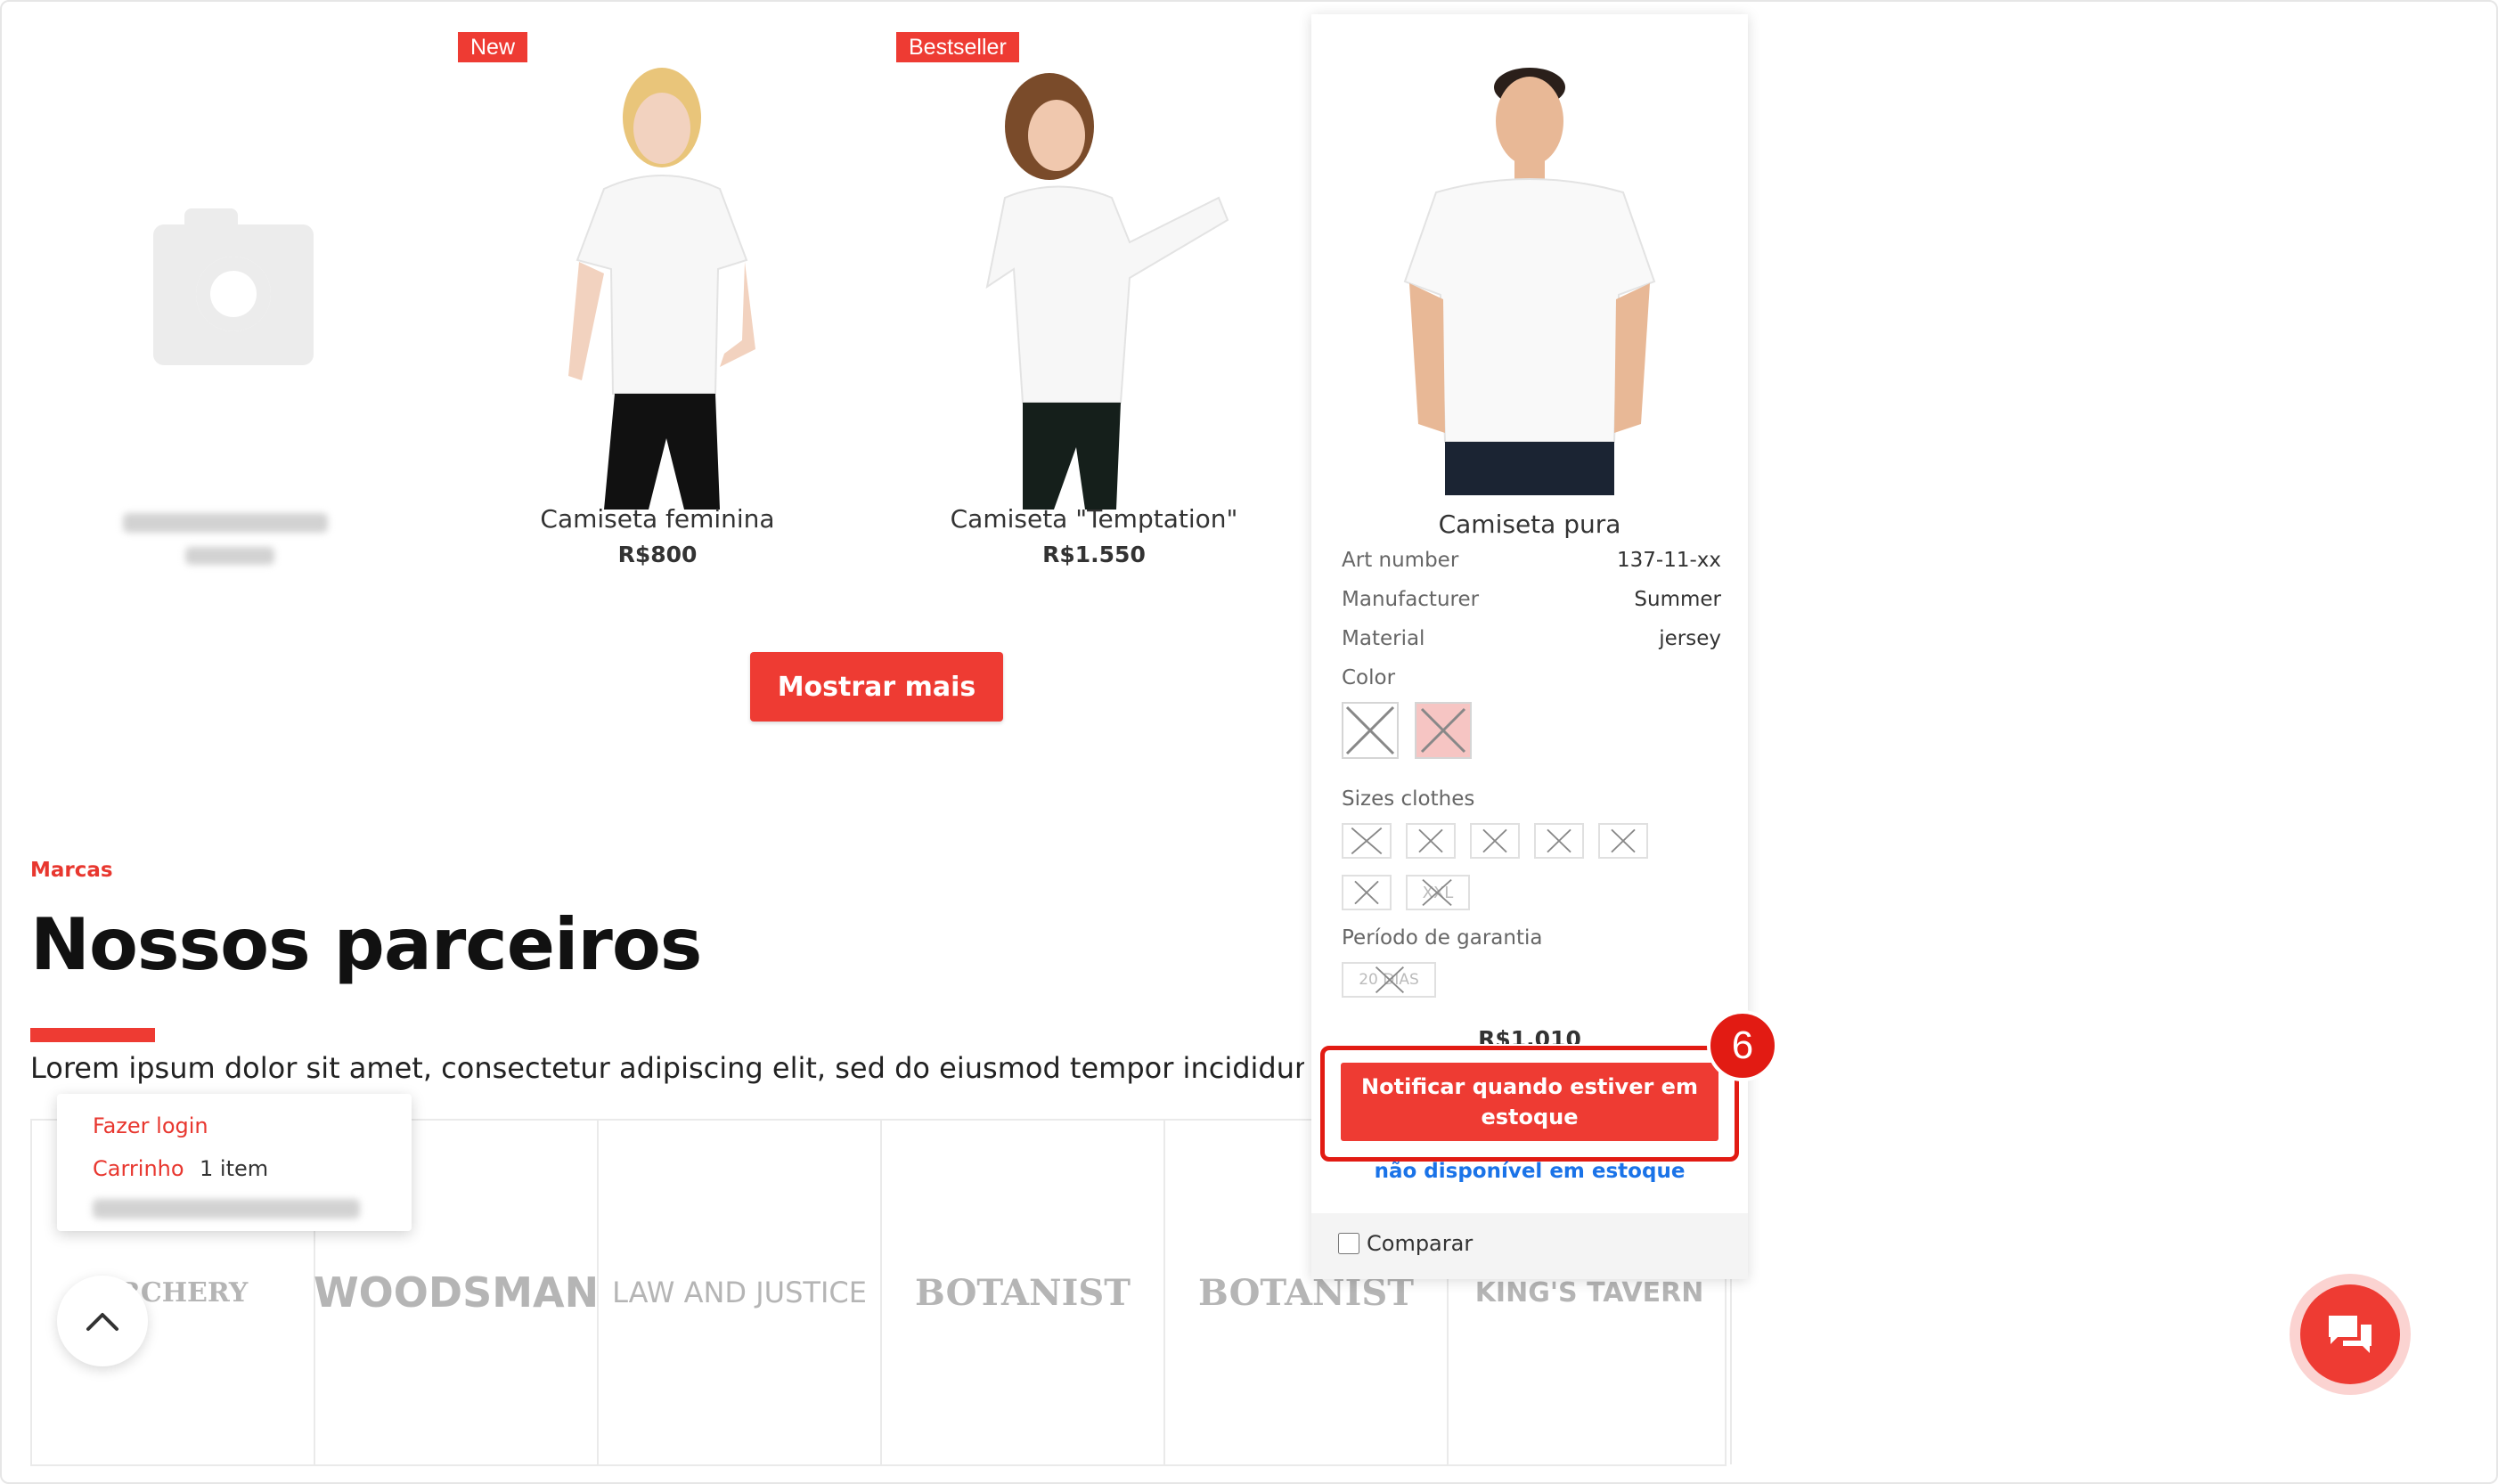  I want to click on chat-button, so click(2350, 1335).